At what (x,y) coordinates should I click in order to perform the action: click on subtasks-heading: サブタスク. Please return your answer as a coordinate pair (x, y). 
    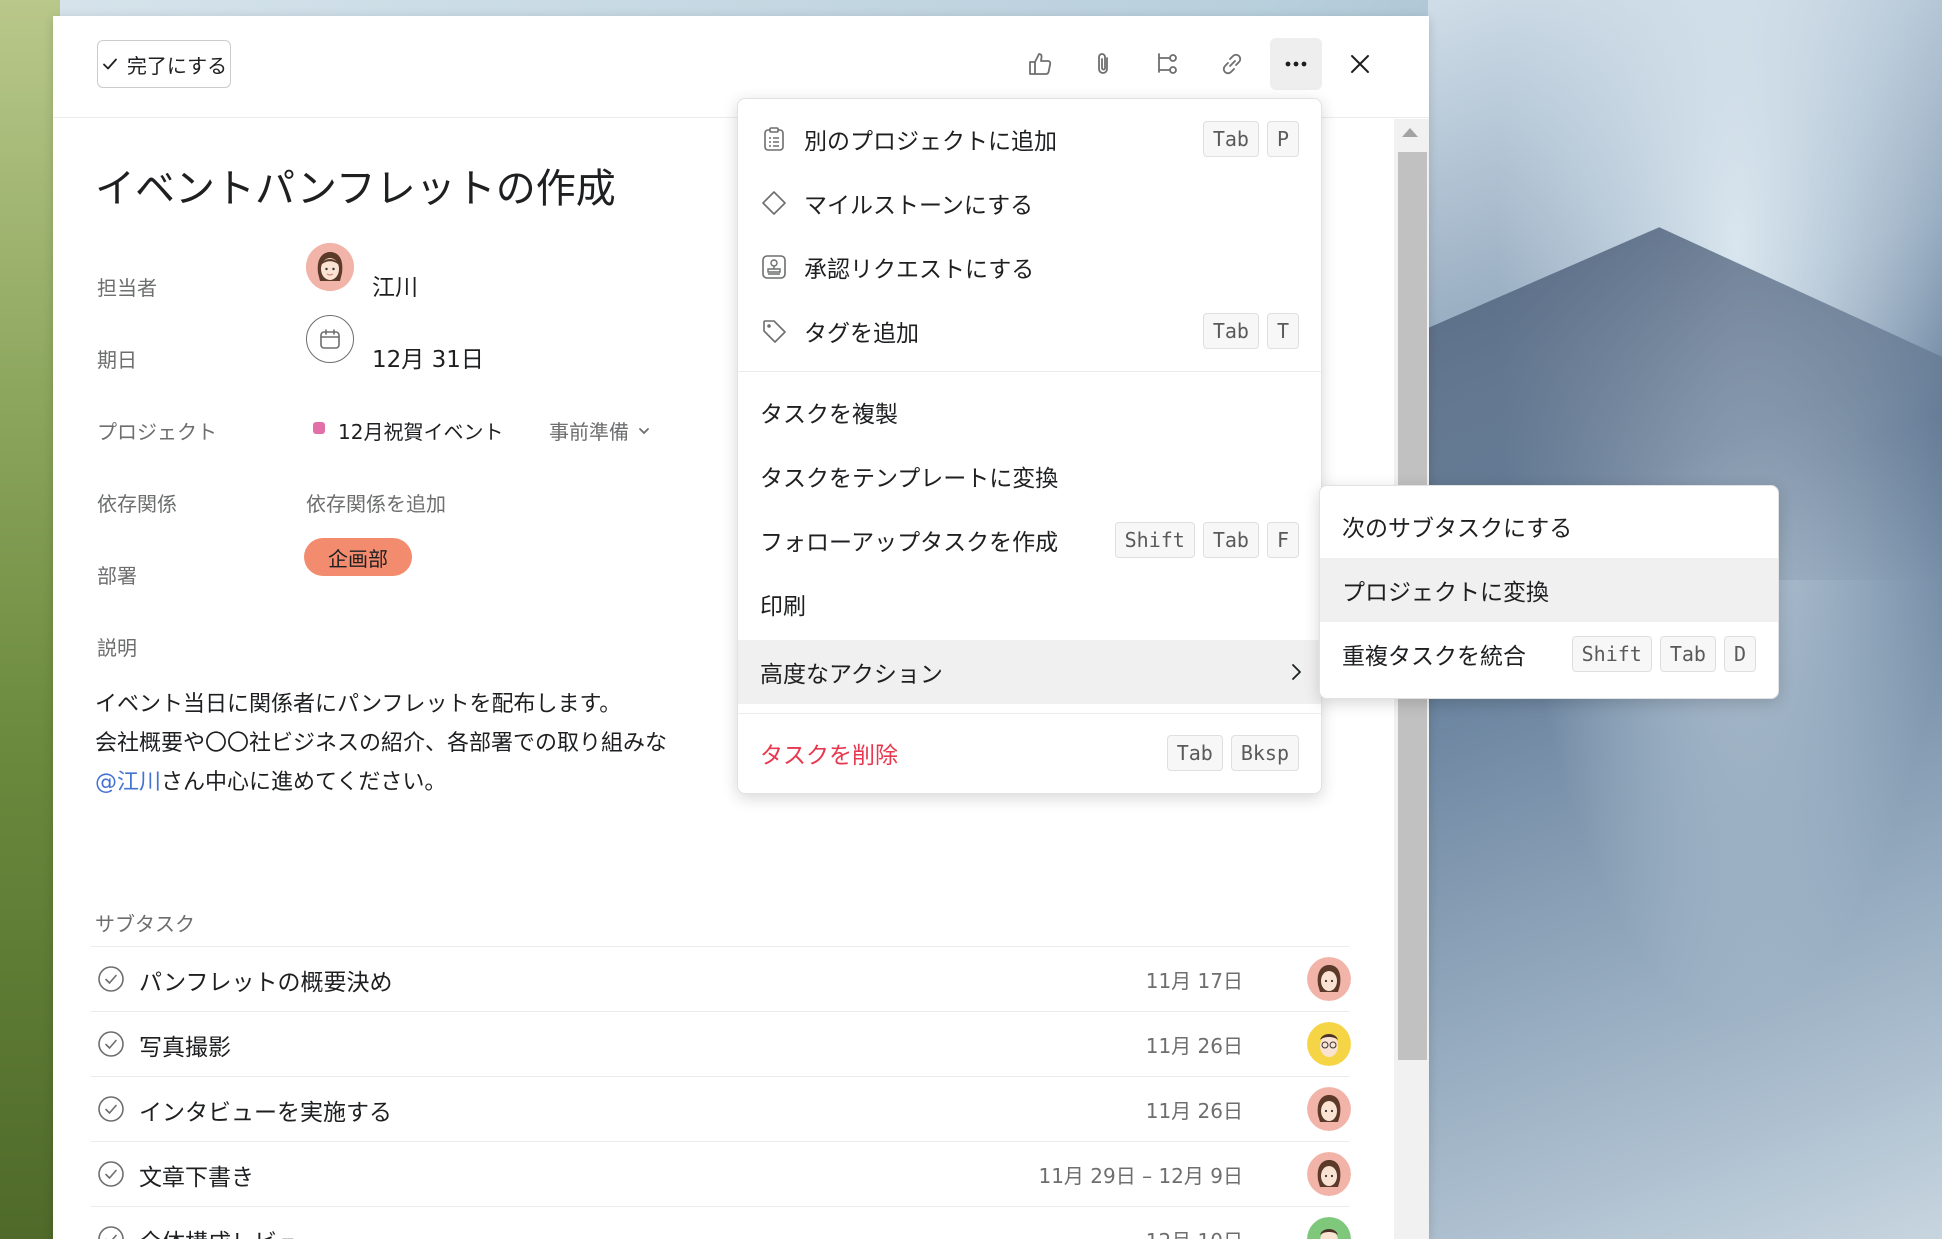
    Looking at the image, I should click on (145, 924).